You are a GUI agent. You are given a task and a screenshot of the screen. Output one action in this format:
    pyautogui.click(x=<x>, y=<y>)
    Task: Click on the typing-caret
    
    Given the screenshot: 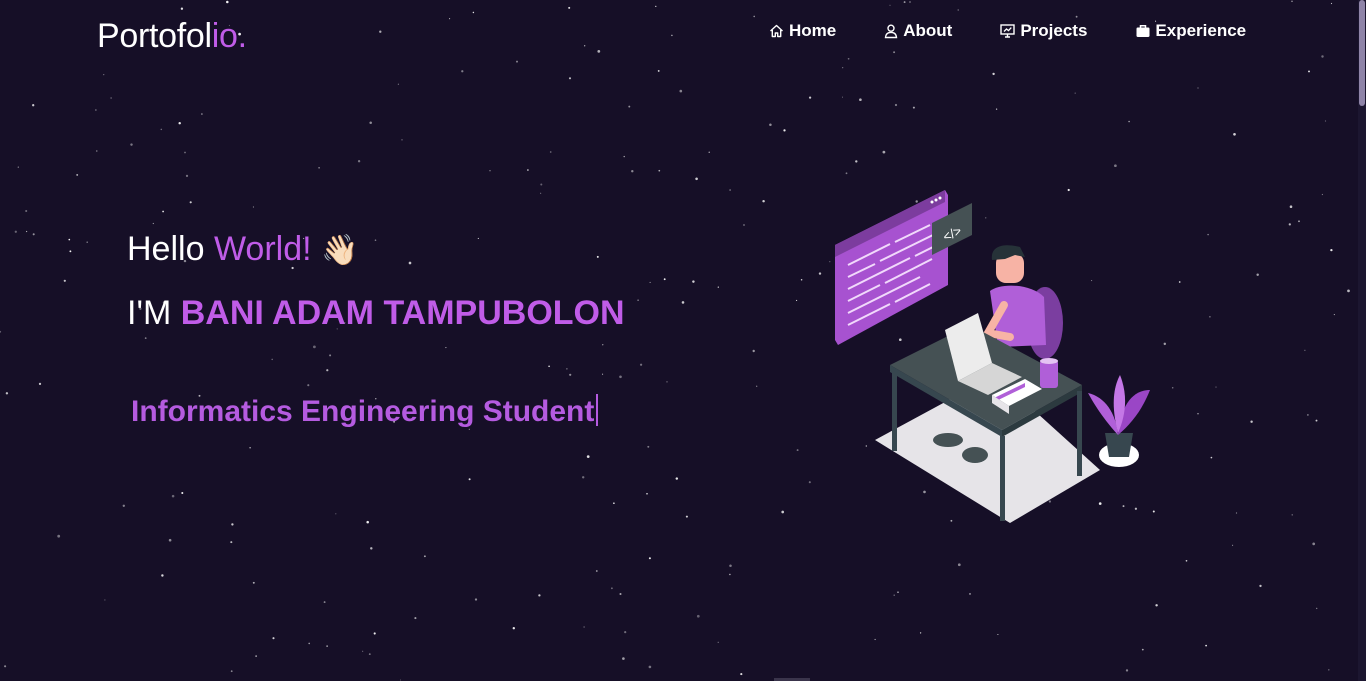 What is the action you would take?
    pyautogui.click(x=597, y=410)
    